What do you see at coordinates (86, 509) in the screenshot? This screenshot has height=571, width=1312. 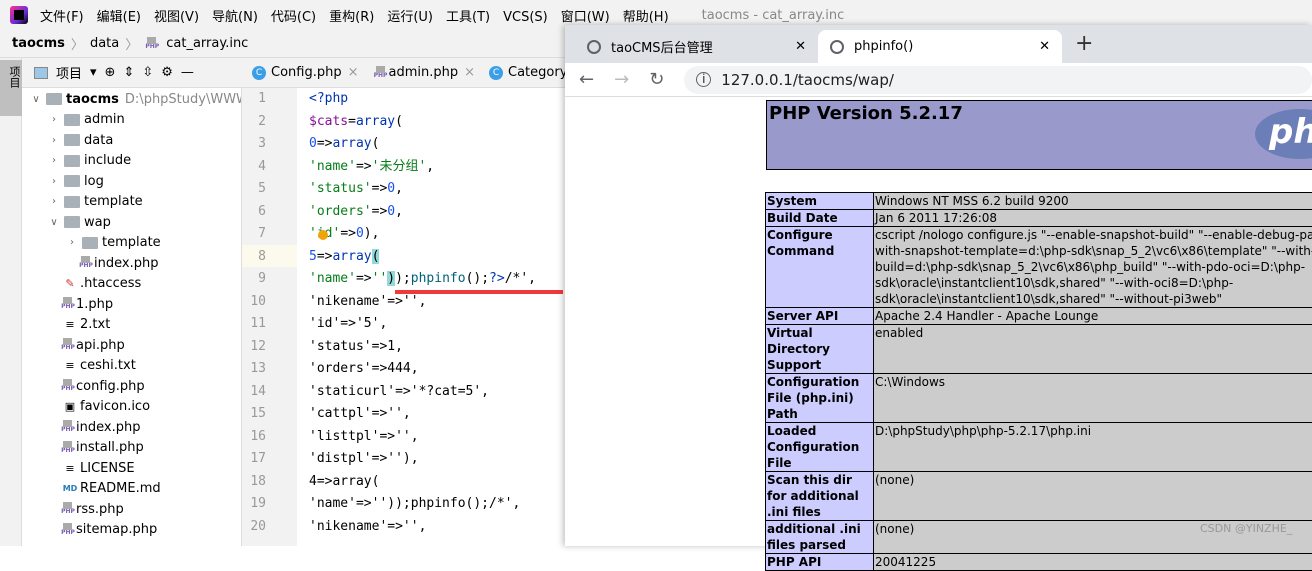 I see `tree-item: PHPrss.php` at bounding box center [86, 509].